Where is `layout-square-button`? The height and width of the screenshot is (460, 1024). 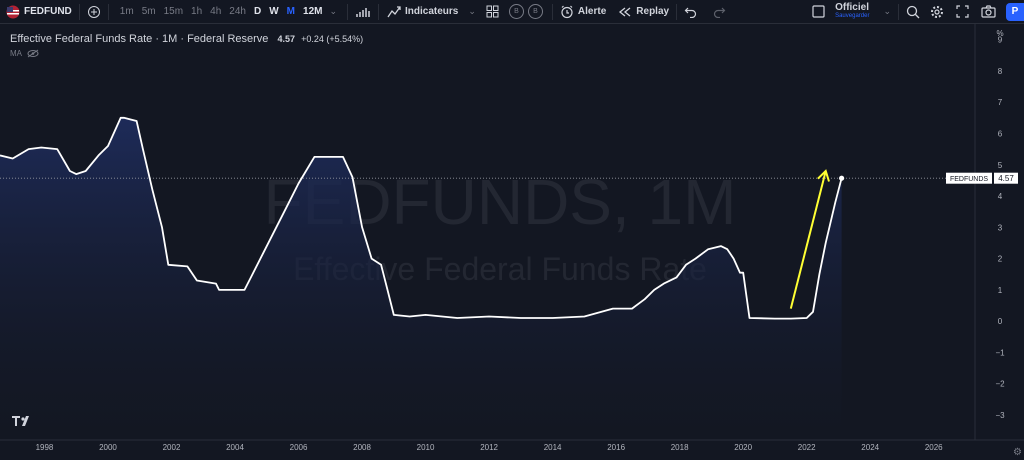
layout-square-button is located at coordinates (818, 12).